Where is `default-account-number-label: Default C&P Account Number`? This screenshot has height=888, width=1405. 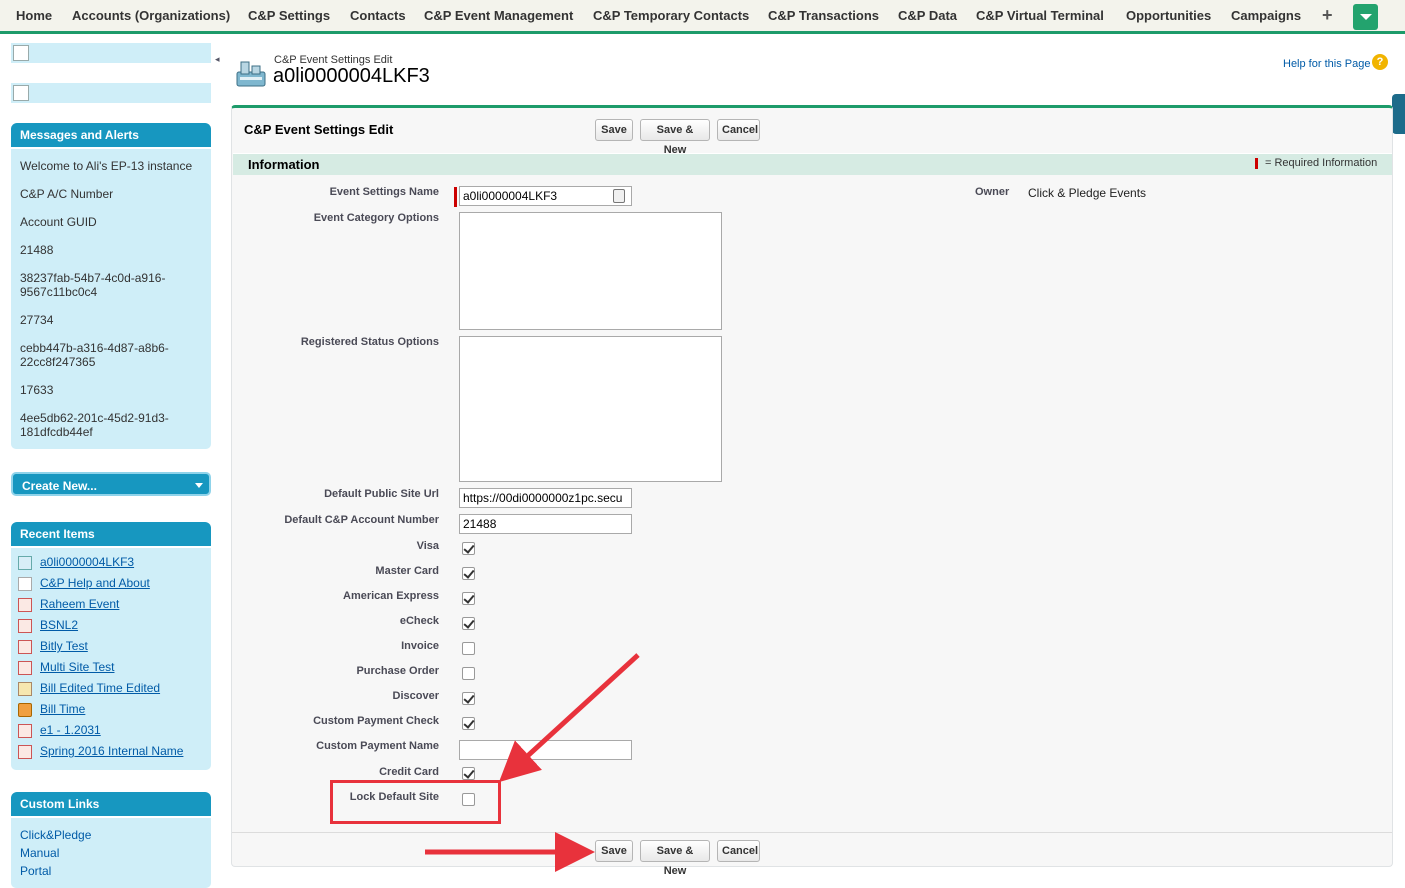 default-account-number-label: Default C&P Account Number is located at coordinates (361, 520).